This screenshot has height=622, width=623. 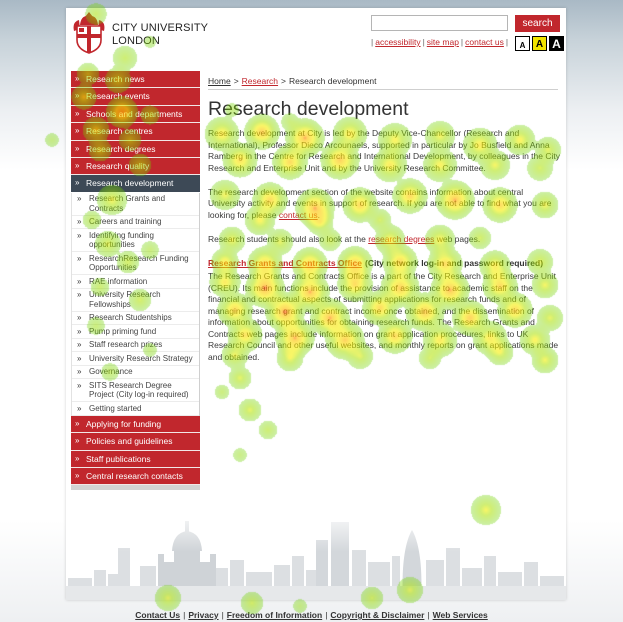 I want to click on sidebar-item-research-quality: » Research quality, so click(x=135, y=166).